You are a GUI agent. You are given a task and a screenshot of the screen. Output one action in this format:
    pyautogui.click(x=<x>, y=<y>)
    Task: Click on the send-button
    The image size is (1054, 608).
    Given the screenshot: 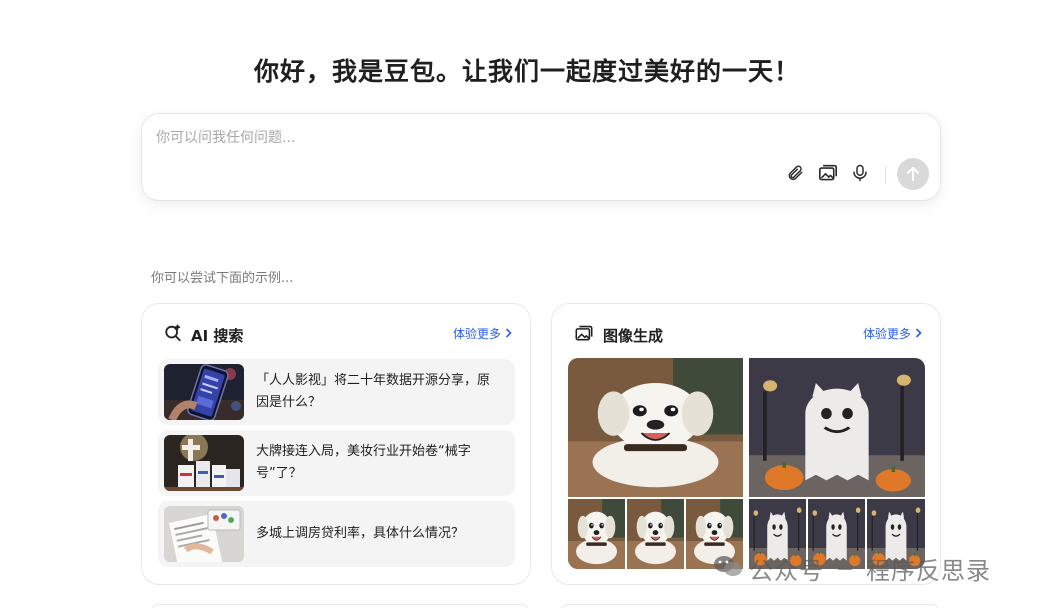 What is the action you would take?
    pyautogui.click(x=913, y=174)
    